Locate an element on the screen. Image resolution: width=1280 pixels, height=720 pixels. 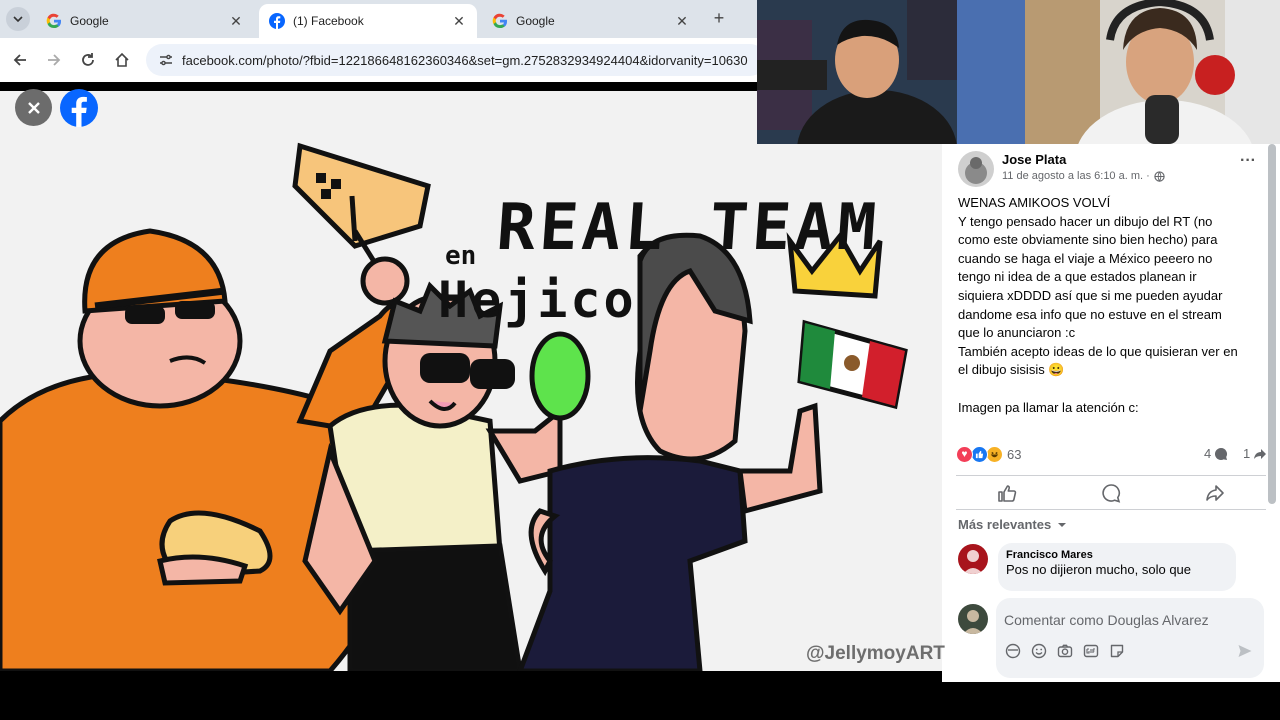
emoji-icon is located at coordinates (1039, 651).